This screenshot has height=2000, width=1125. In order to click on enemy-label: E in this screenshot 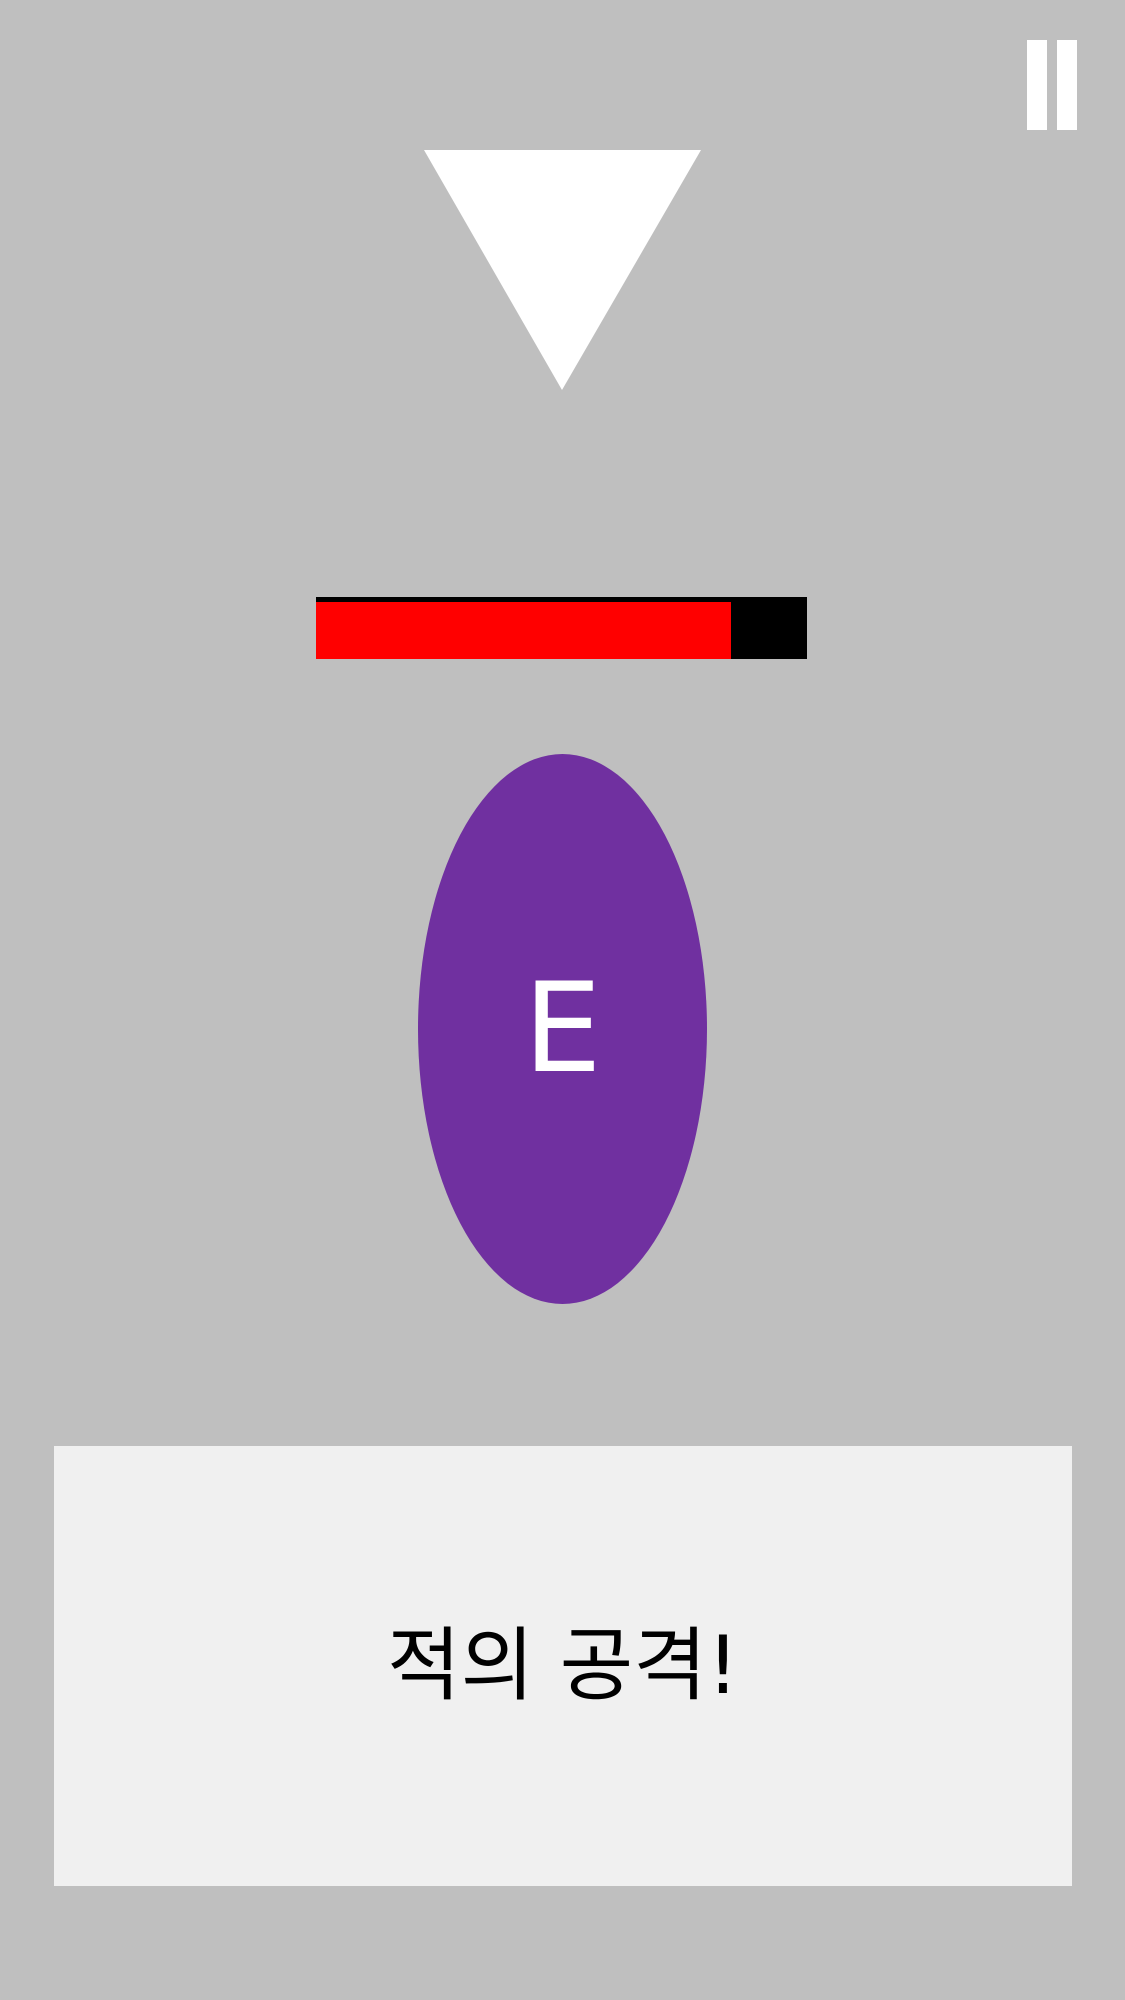, I will do `click(562, 1029)`.